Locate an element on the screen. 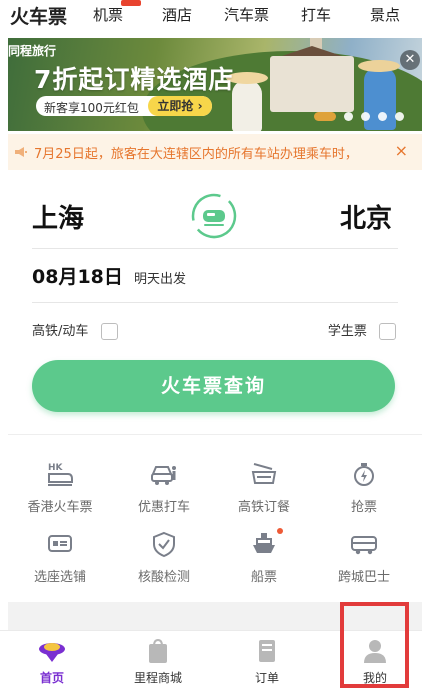  nav-home: 首页 is located at coordinates (52, 662).